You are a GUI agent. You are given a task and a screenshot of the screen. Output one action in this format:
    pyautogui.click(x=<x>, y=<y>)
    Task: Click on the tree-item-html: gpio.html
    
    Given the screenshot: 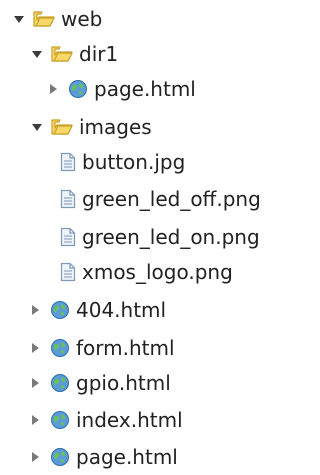 What is the action you would take?
    pyautogui.click(x=101, y=383)
    